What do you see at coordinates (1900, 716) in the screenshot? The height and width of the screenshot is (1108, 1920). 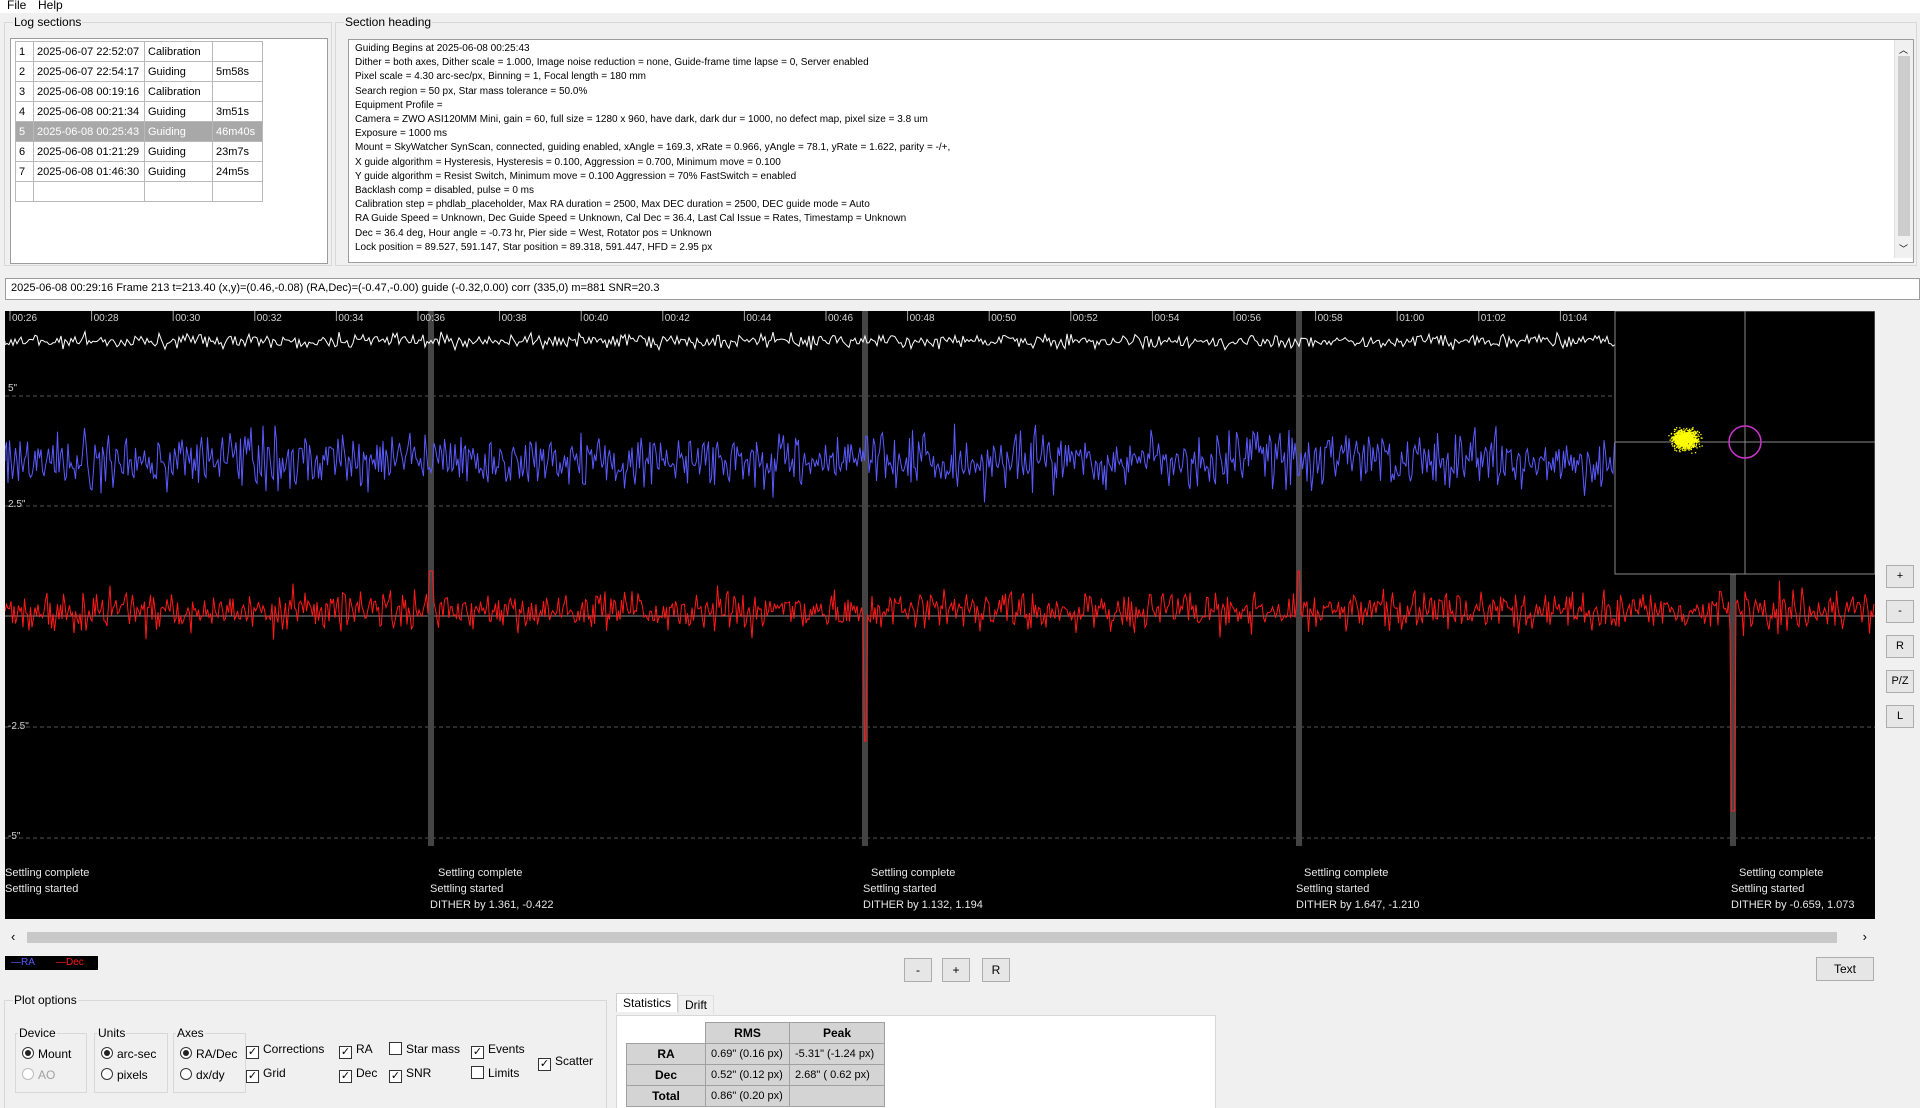 I see `graph-l-button: L` at bounding box center [1900, 716].